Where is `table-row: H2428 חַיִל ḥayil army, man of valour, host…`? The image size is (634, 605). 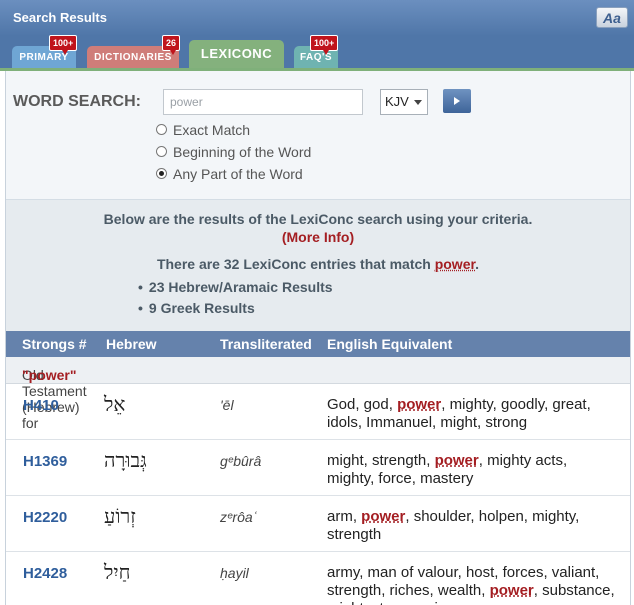 table-row: H2428 חַיִל ḥayil army, man of valour, host… is located at coordinates (318, 578).